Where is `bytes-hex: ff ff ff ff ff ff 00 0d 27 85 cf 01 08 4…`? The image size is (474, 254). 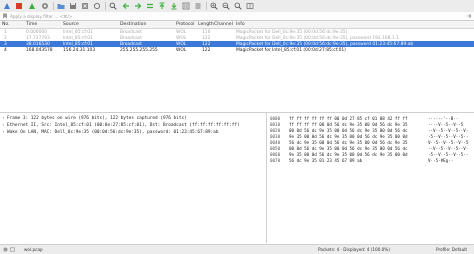
bytes-hex: ff ff ff ff ff ff 00 0d 27 85 cf 01 08 4… is located at coordinates (348, 118).